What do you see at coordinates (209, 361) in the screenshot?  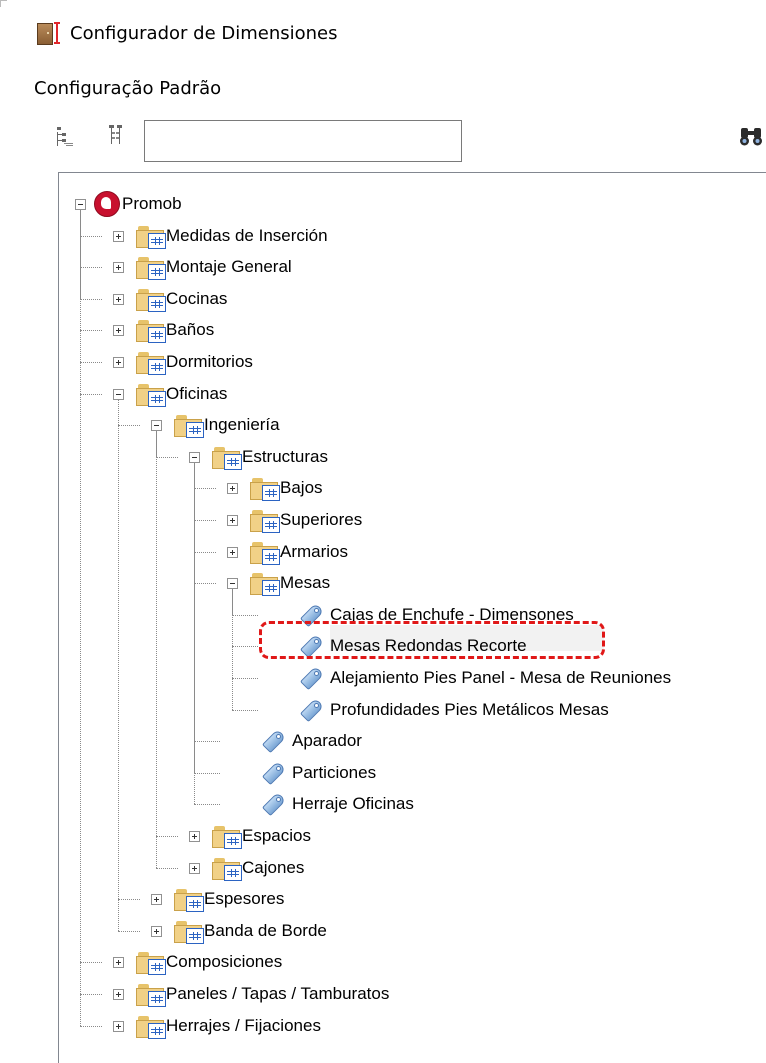 I see `tree-node-label: Dormitorios` at bounding box center [209, 361].